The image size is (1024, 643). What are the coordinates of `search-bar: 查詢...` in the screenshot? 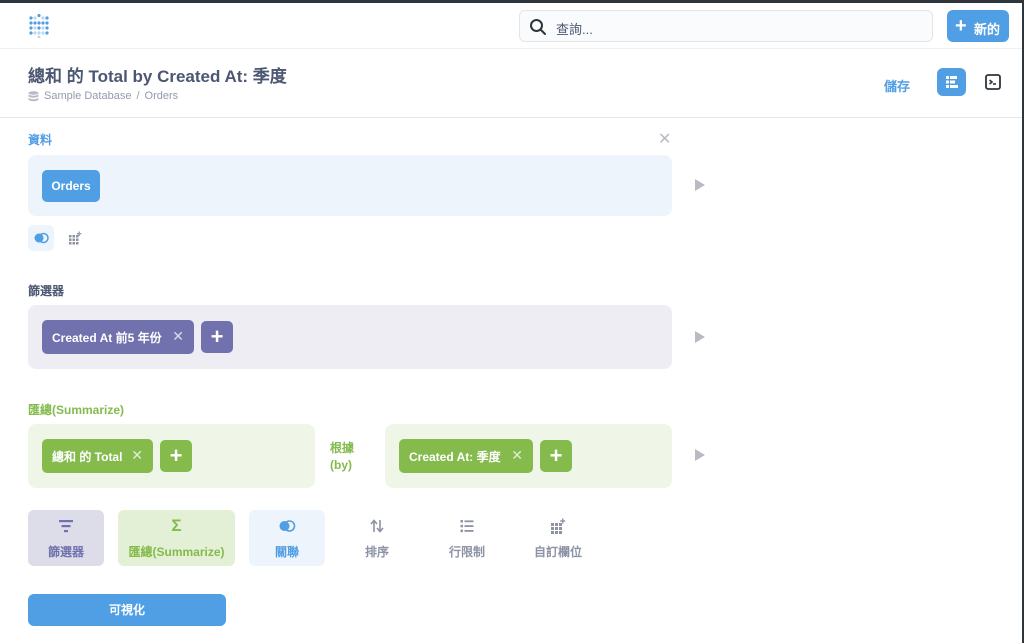 It's located at (726, 26).